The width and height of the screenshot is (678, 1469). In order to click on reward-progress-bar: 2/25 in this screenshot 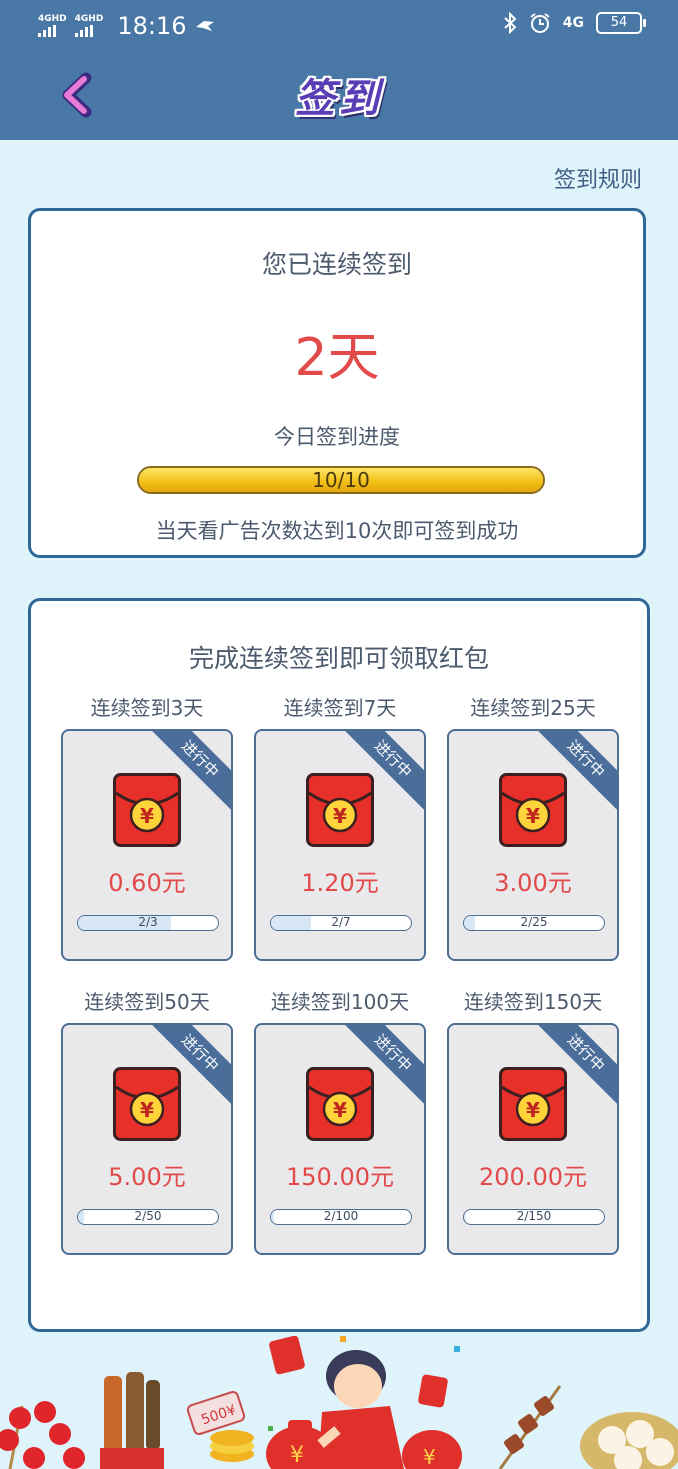, I will do `click(534, 923)`.